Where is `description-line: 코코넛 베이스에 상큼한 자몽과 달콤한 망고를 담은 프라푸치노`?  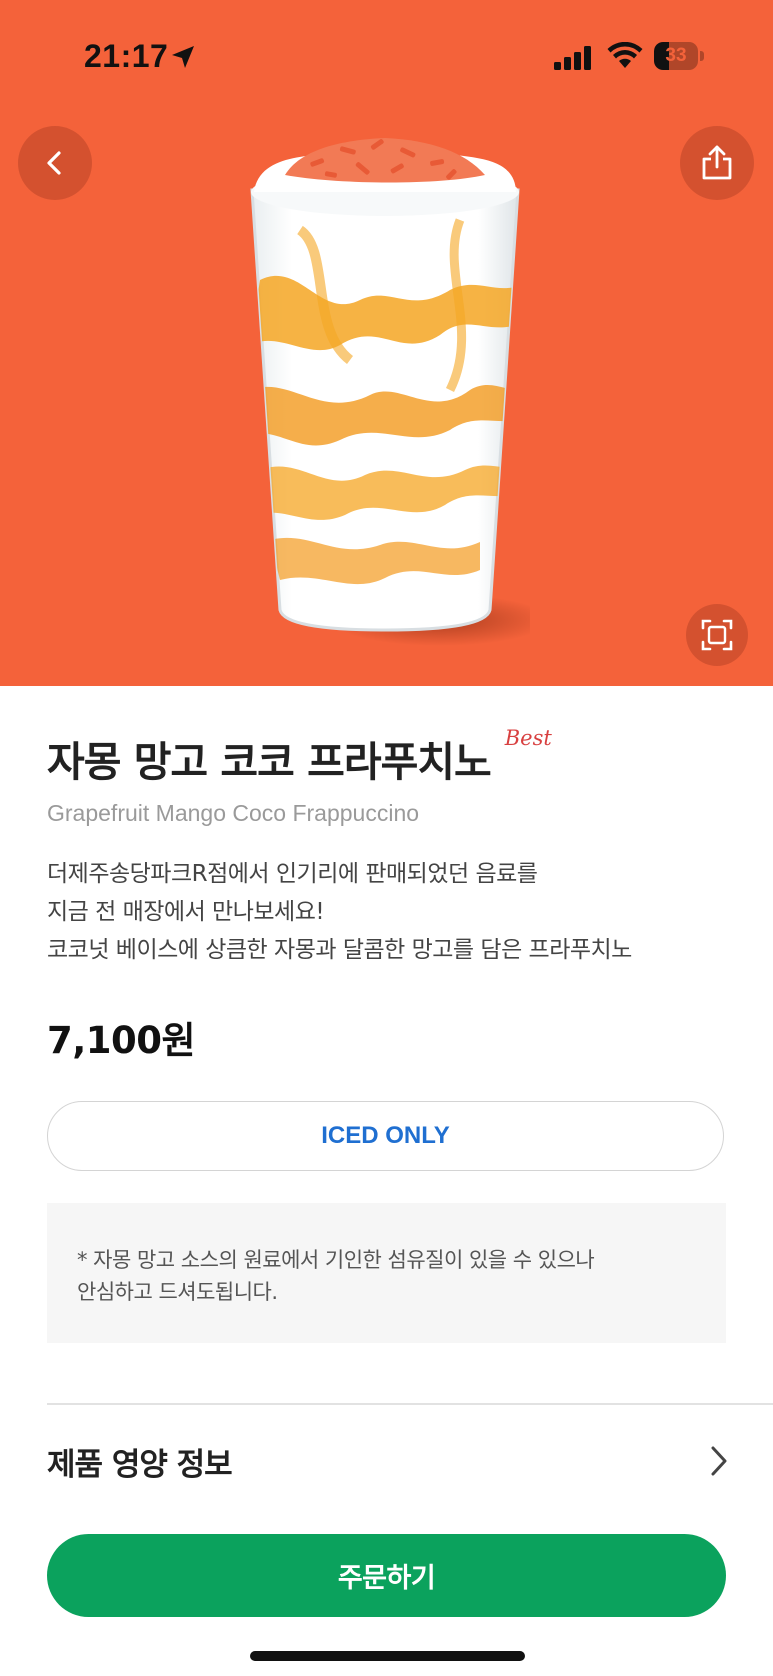
description-line: 코코넛 베이스에 상큼한 자몽과 달콤한 망고를 담은 프라푸치노 is located at coordinates (339, 950).